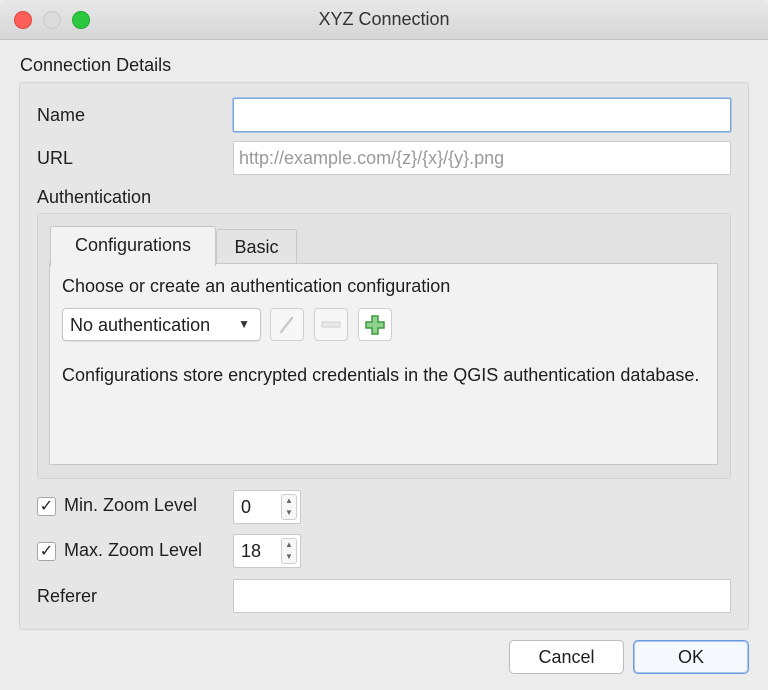  What do you see at coordinates (482, 596) in the screenshot?
I see `referer-input` at bounding box center [482, 596].